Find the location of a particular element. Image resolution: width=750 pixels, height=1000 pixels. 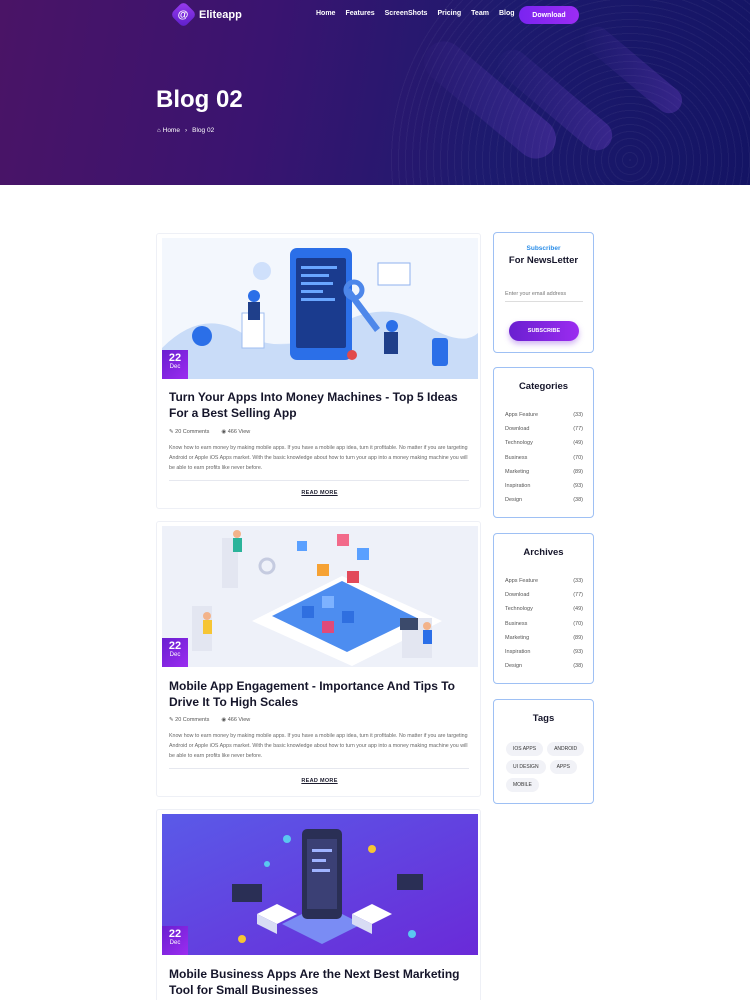

logo: @ Eliteapp is located at coordinates (206, 14).